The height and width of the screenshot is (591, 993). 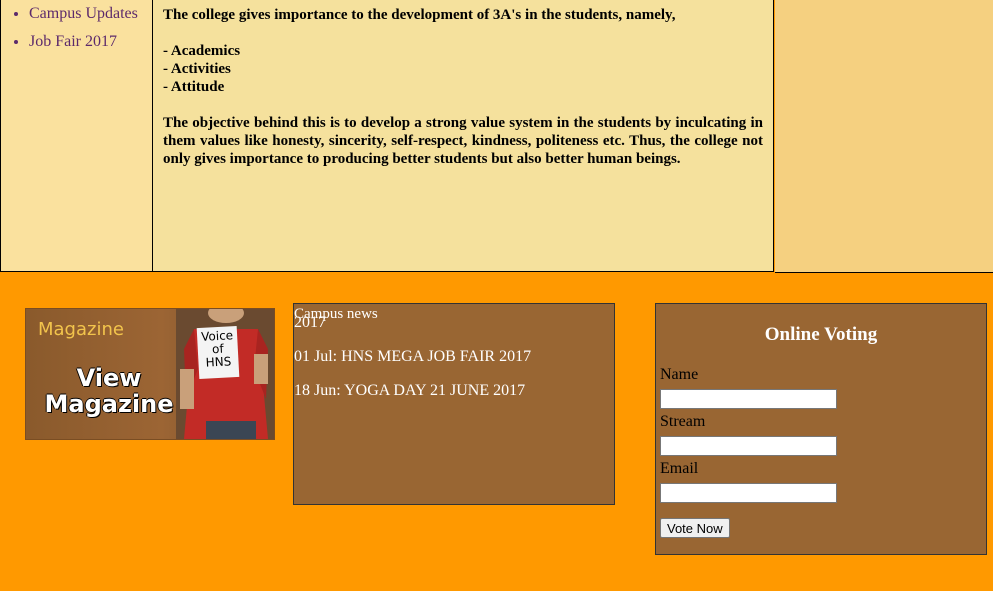 I want to click on voice-of-hns-tag: Voice of HNS, so click(x=218, y=352).